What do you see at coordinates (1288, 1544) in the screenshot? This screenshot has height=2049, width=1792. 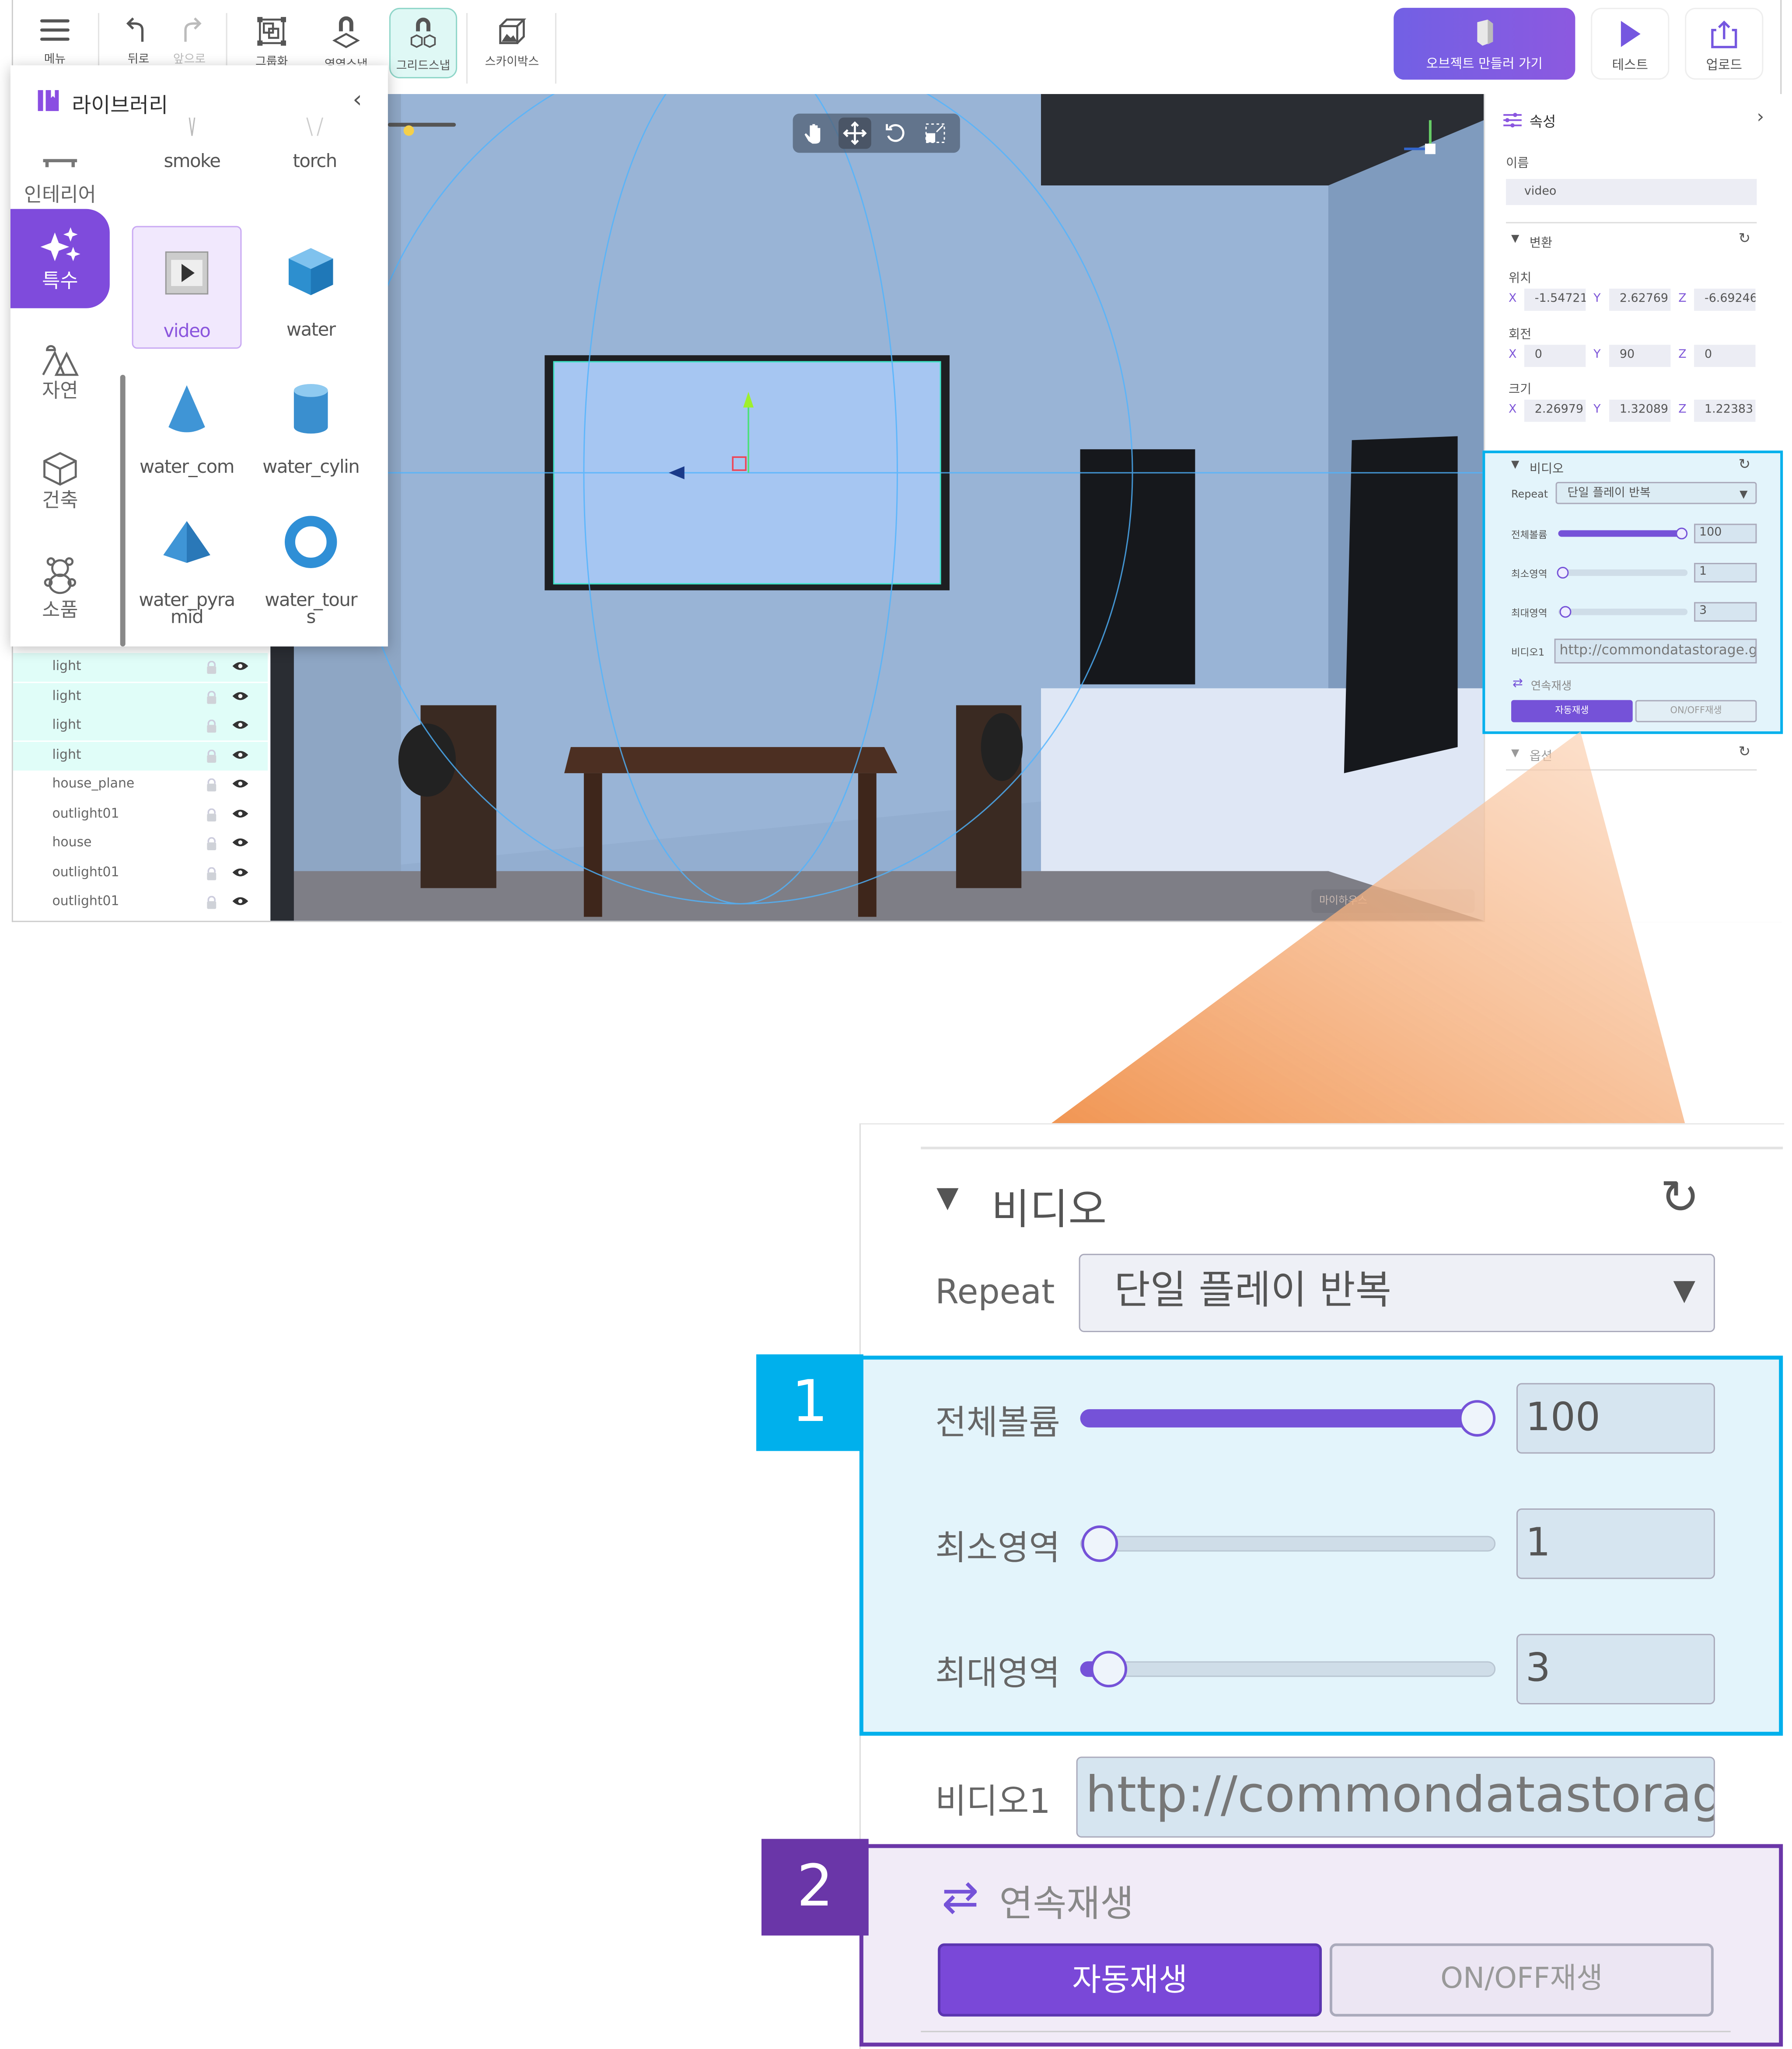 I see `zoom-min-slider` at bounding box center [1288, 1544].